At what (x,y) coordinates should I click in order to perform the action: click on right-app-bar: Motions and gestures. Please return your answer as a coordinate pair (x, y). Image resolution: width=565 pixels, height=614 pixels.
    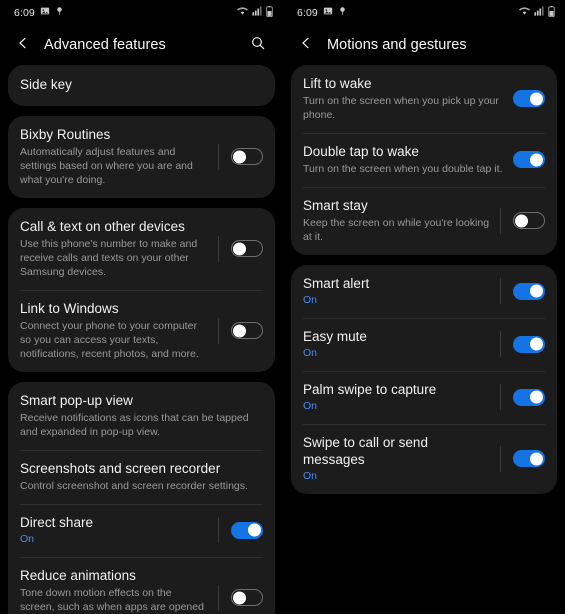
    Looking at the image, I should click on (424, 45).